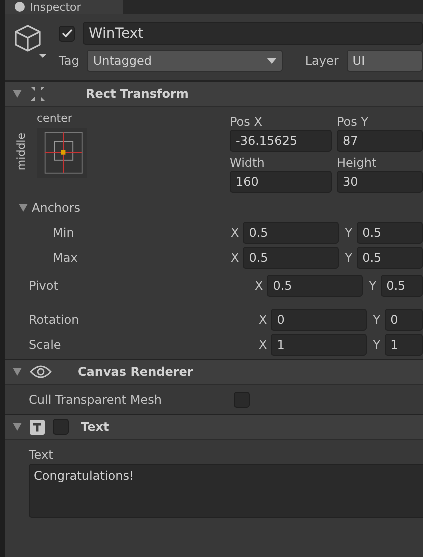 Image resolution: width=423 pixels, height=557 pixels. I want to click on tab-label: Inspector, so click(56, 7).